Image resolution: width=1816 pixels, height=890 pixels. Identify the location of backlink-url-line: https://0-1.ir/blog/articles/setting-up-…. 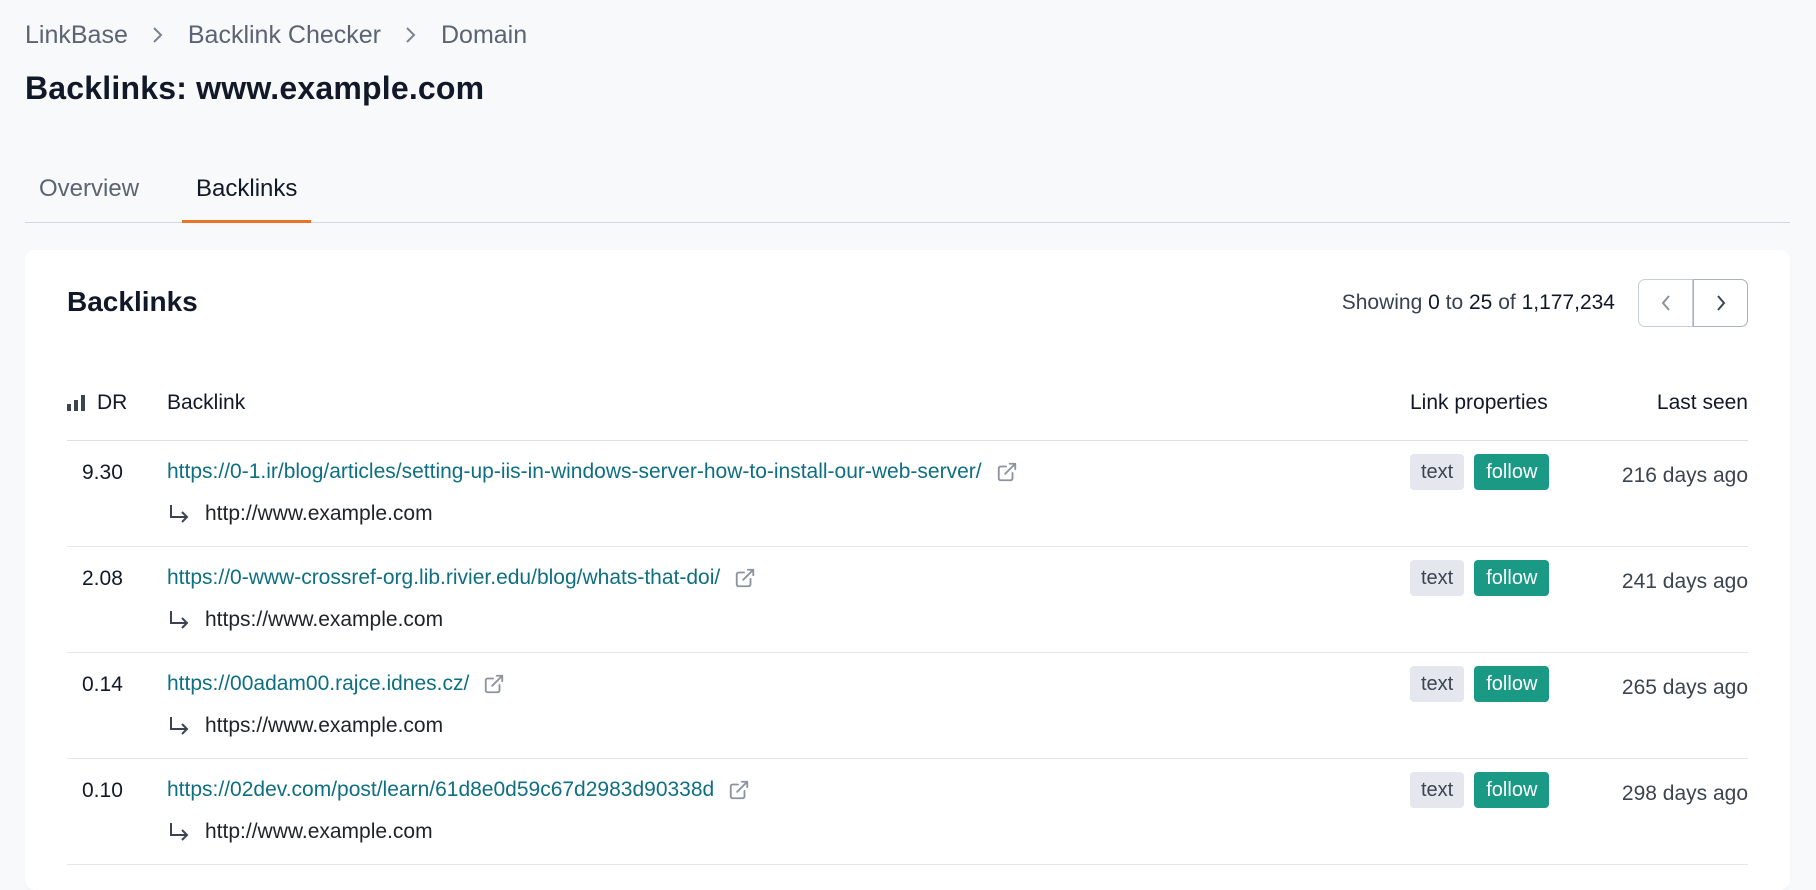
(592, 472).